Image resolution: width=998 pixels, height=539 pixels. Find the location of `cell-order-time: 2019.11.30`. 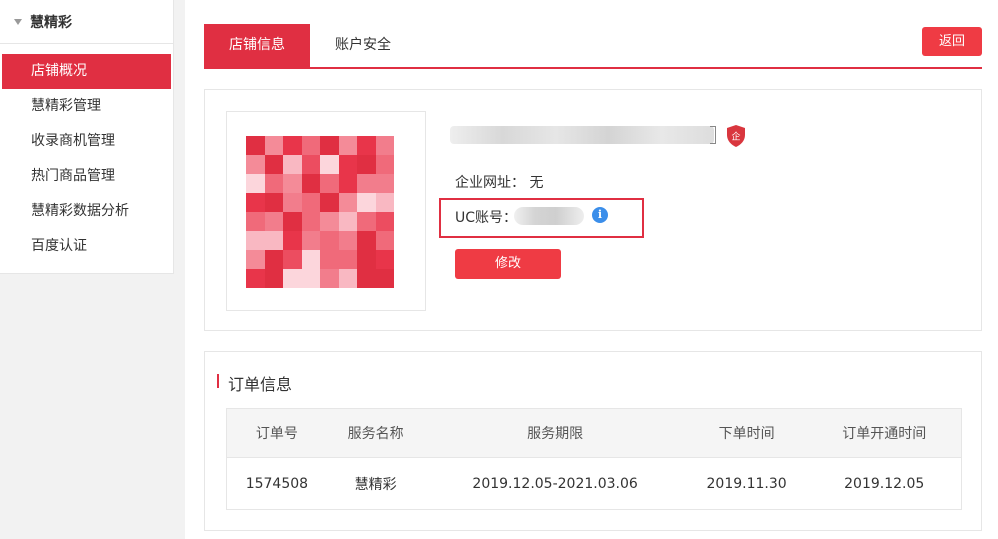

cell-order-time: 2019.11.30 is located at coordinates (746, 483).